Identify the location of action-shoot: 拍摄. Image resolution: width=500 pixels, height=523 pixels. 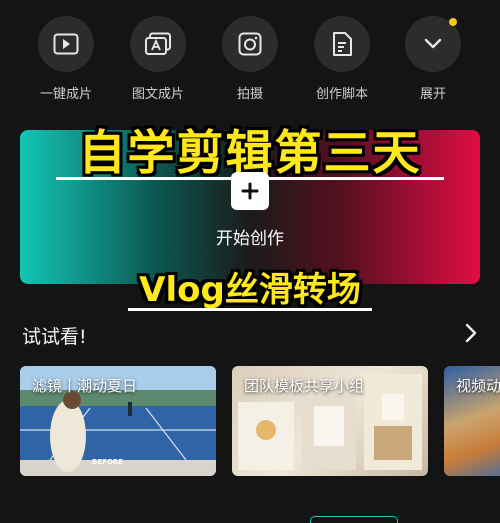
(250, 59).